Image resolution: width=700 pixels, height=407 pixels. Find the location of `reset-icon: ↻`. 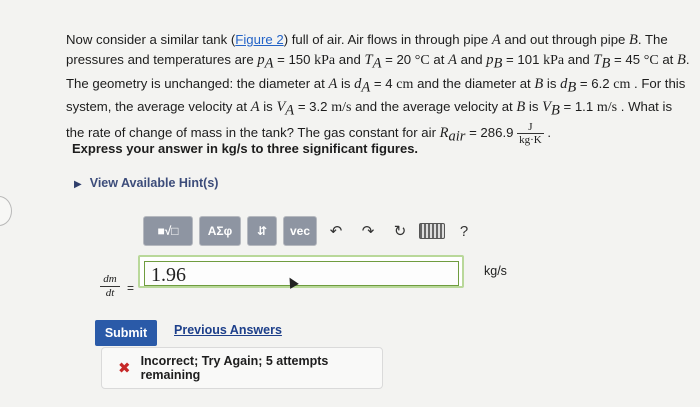

reset-icon: ↻ is located at coordinates (400, 231).